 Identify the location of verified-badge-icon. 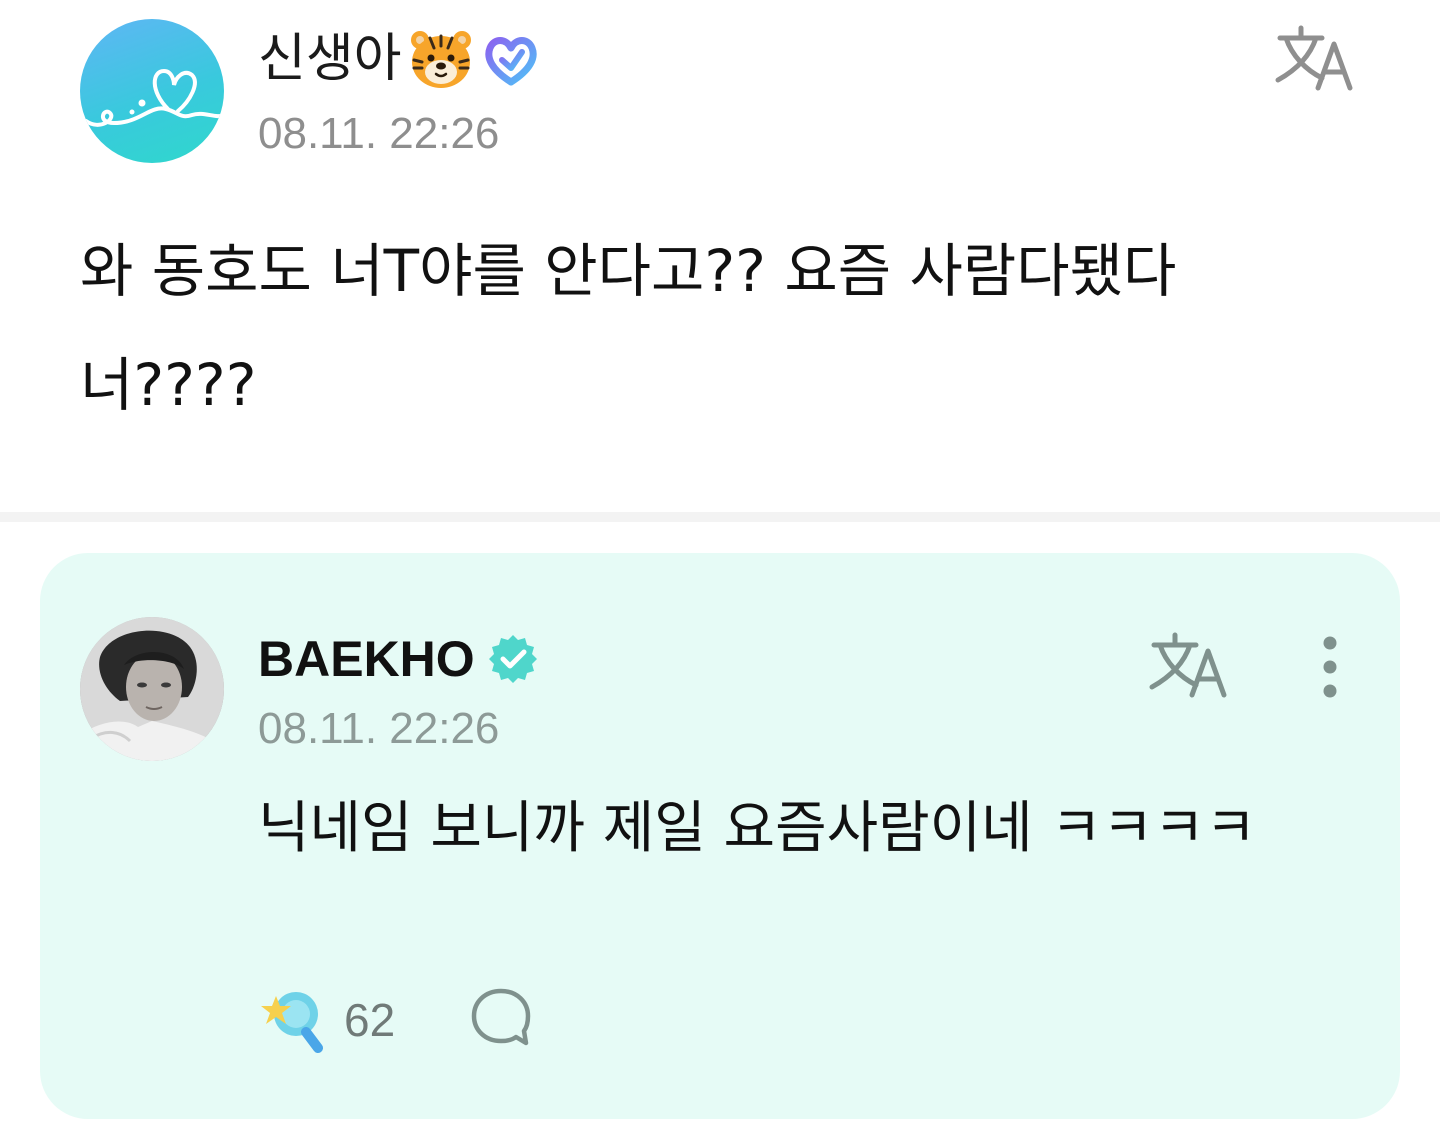
(513, 659).